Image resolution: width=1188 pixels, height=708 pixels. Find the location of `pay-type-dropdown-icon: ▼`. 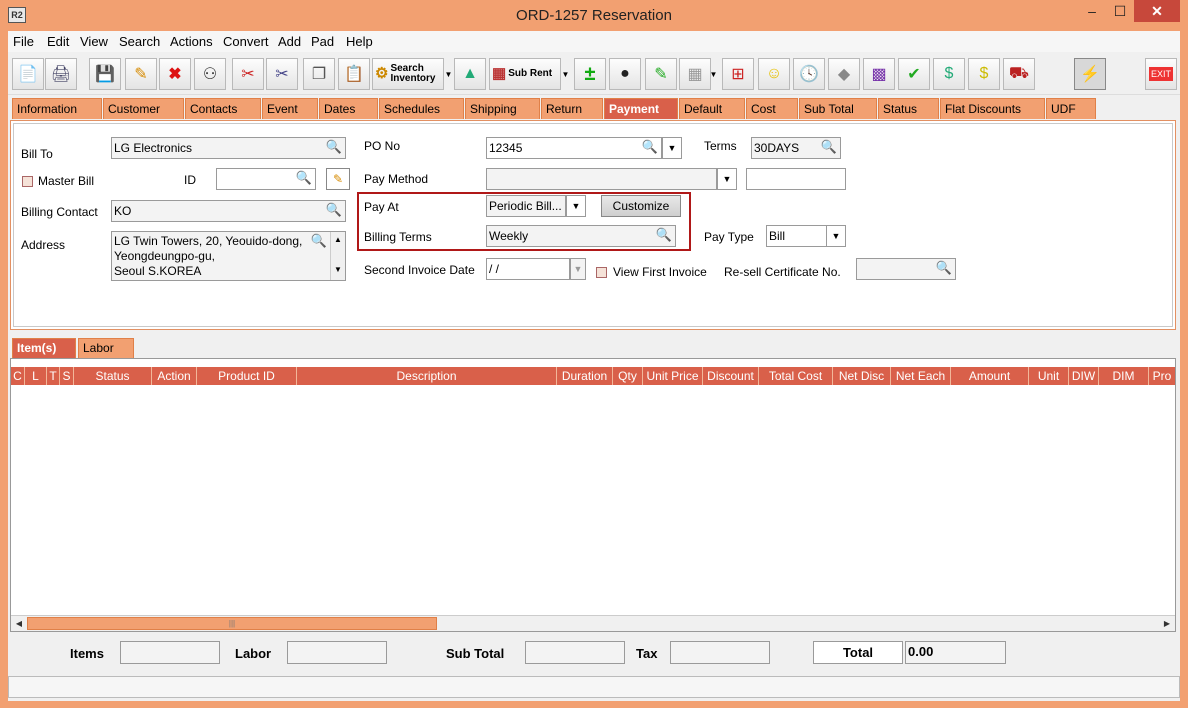

pay-type-dropdown-icon: ▼ is located at coordinates (836, 236).